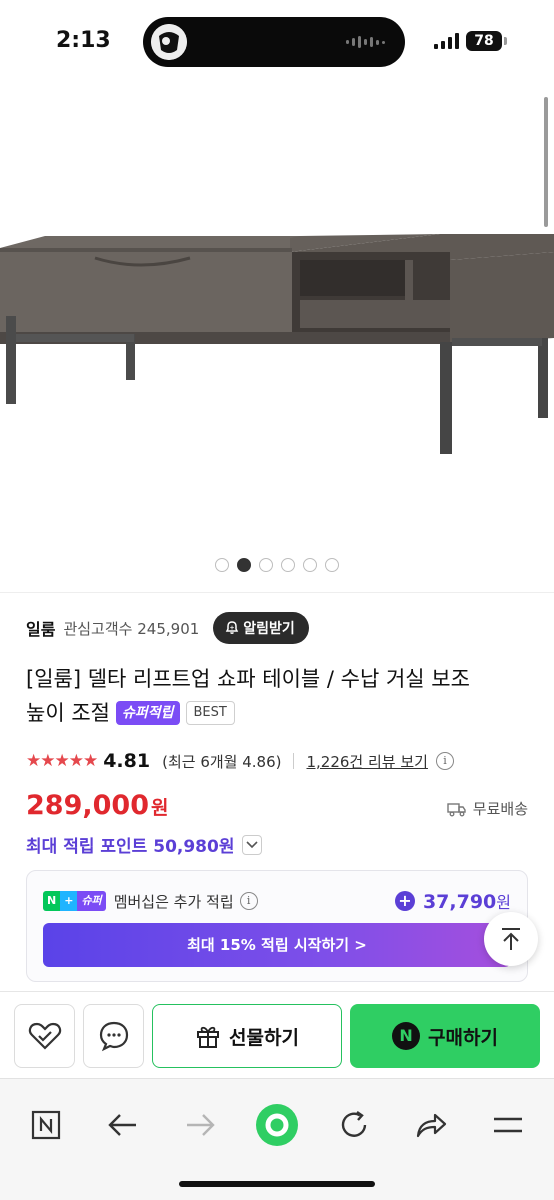  Describe the element at coordinates (131, 628) in the screenshot. I see `store-interest-count: 관심고객수 245,901` at that location.